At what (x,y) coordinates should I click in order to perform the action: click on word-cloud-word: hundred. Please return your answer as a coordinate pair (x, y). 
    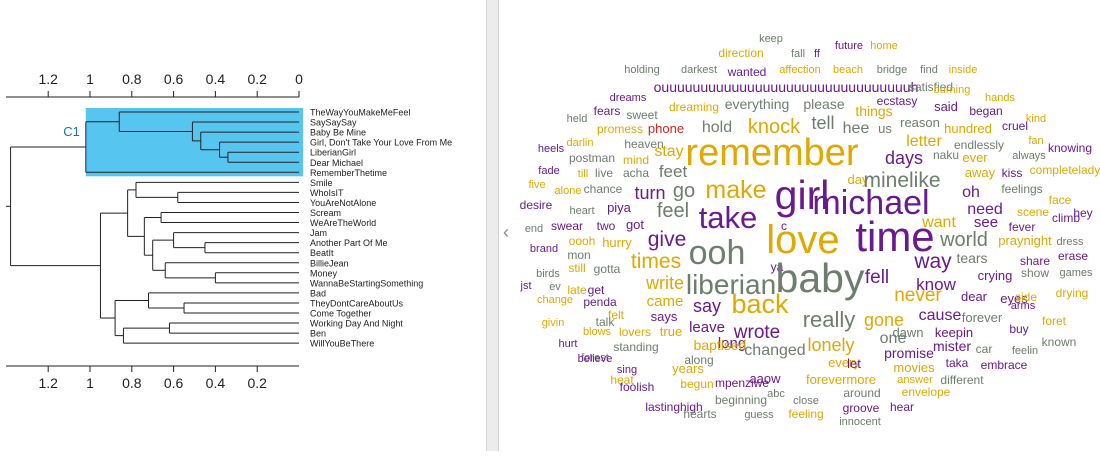
    Looking at the image, I should click on (968, 128).